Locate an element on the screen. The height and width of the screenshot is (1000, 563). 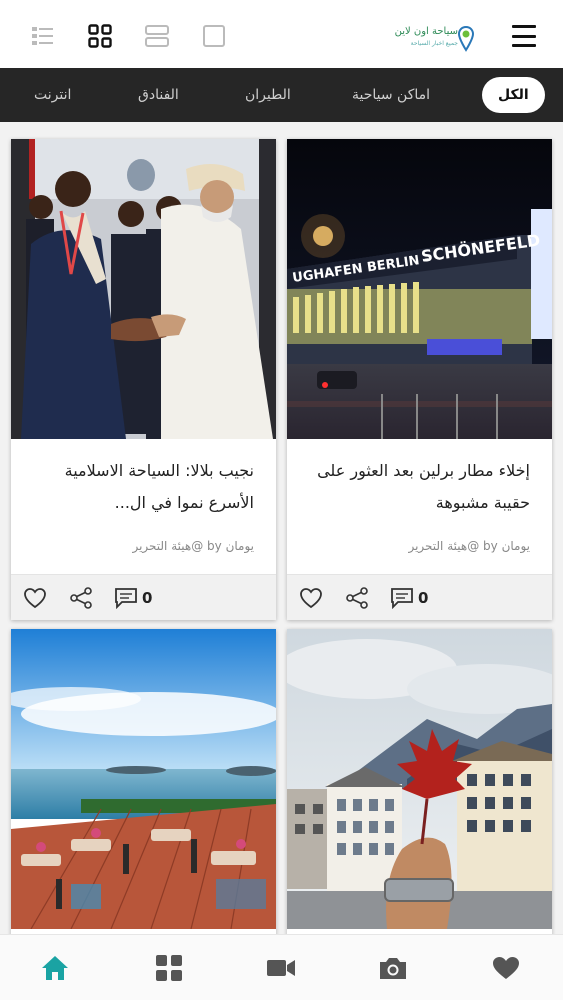
card-view-icon is located at coordinates (157, 36).